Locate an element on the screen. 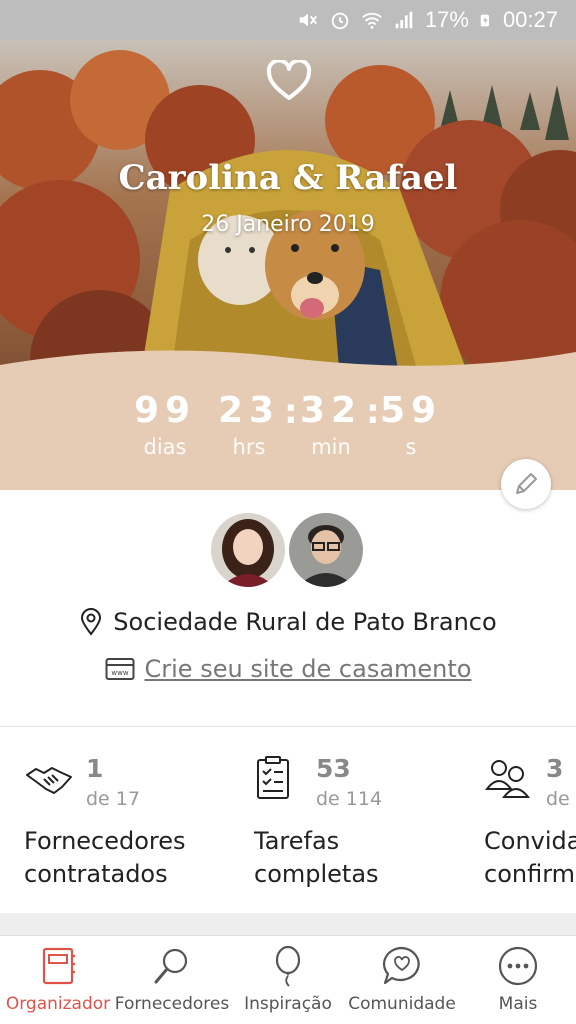 The height and width of the screenshot is (1024, 576). battery-percent: 17% is located at coordinates (446, 19).